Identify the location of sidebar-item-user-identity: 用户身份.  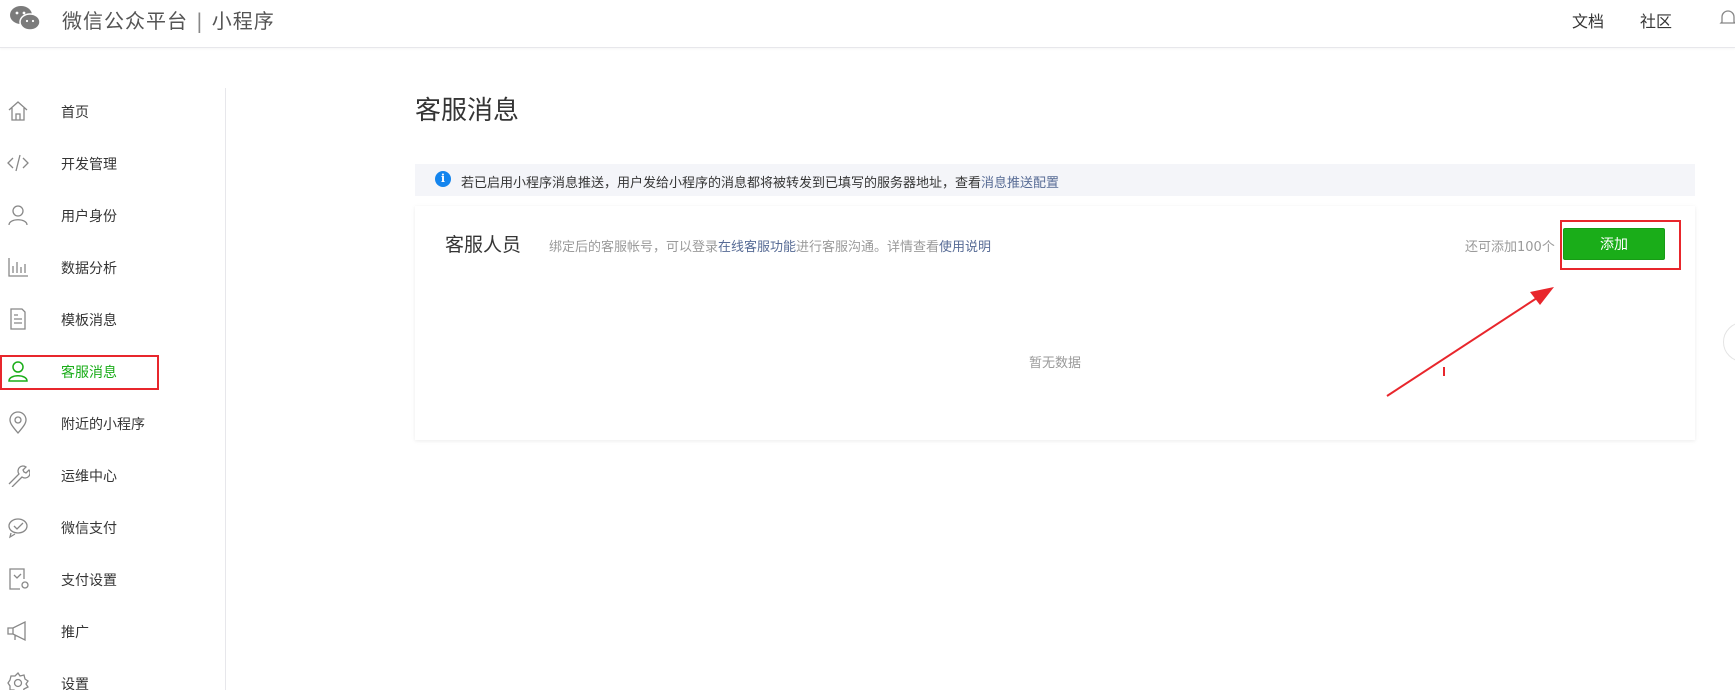
(112, 215).